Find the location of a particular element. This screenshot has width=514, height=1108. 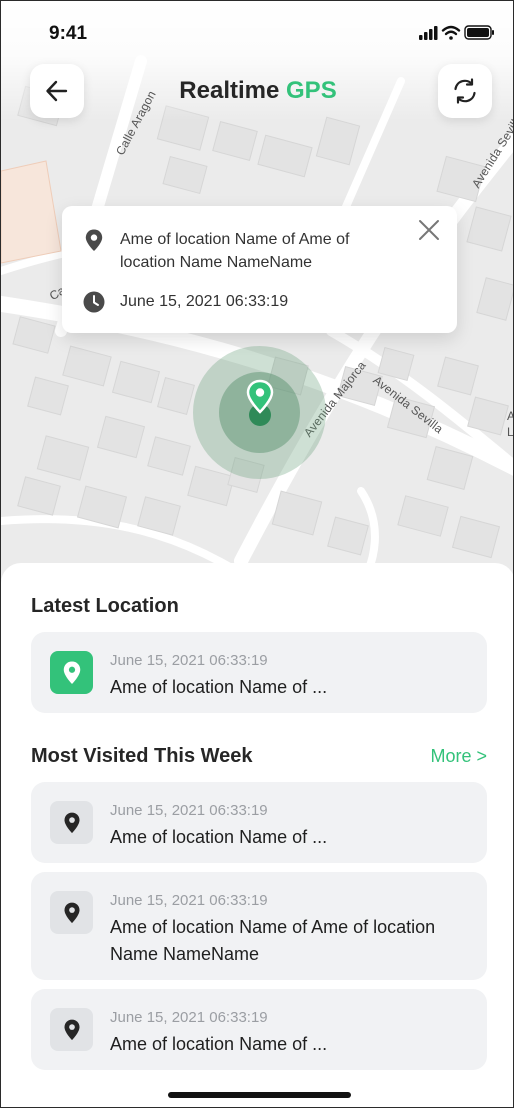

popup-timestamp: June 15, 2021 06:33:19 is located at coordinates (204, 301).